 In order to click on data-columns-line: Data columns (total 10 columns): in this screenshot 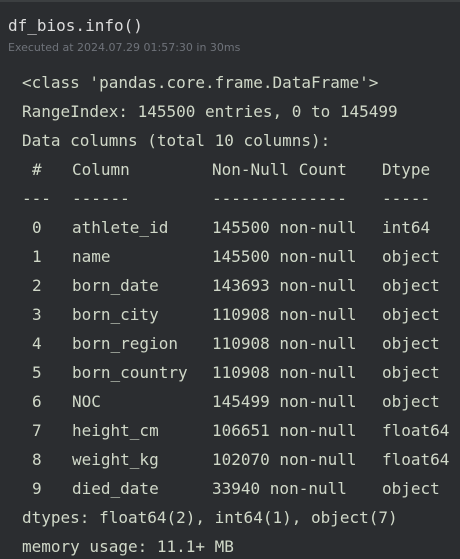, I will do `click(176, 140)`.